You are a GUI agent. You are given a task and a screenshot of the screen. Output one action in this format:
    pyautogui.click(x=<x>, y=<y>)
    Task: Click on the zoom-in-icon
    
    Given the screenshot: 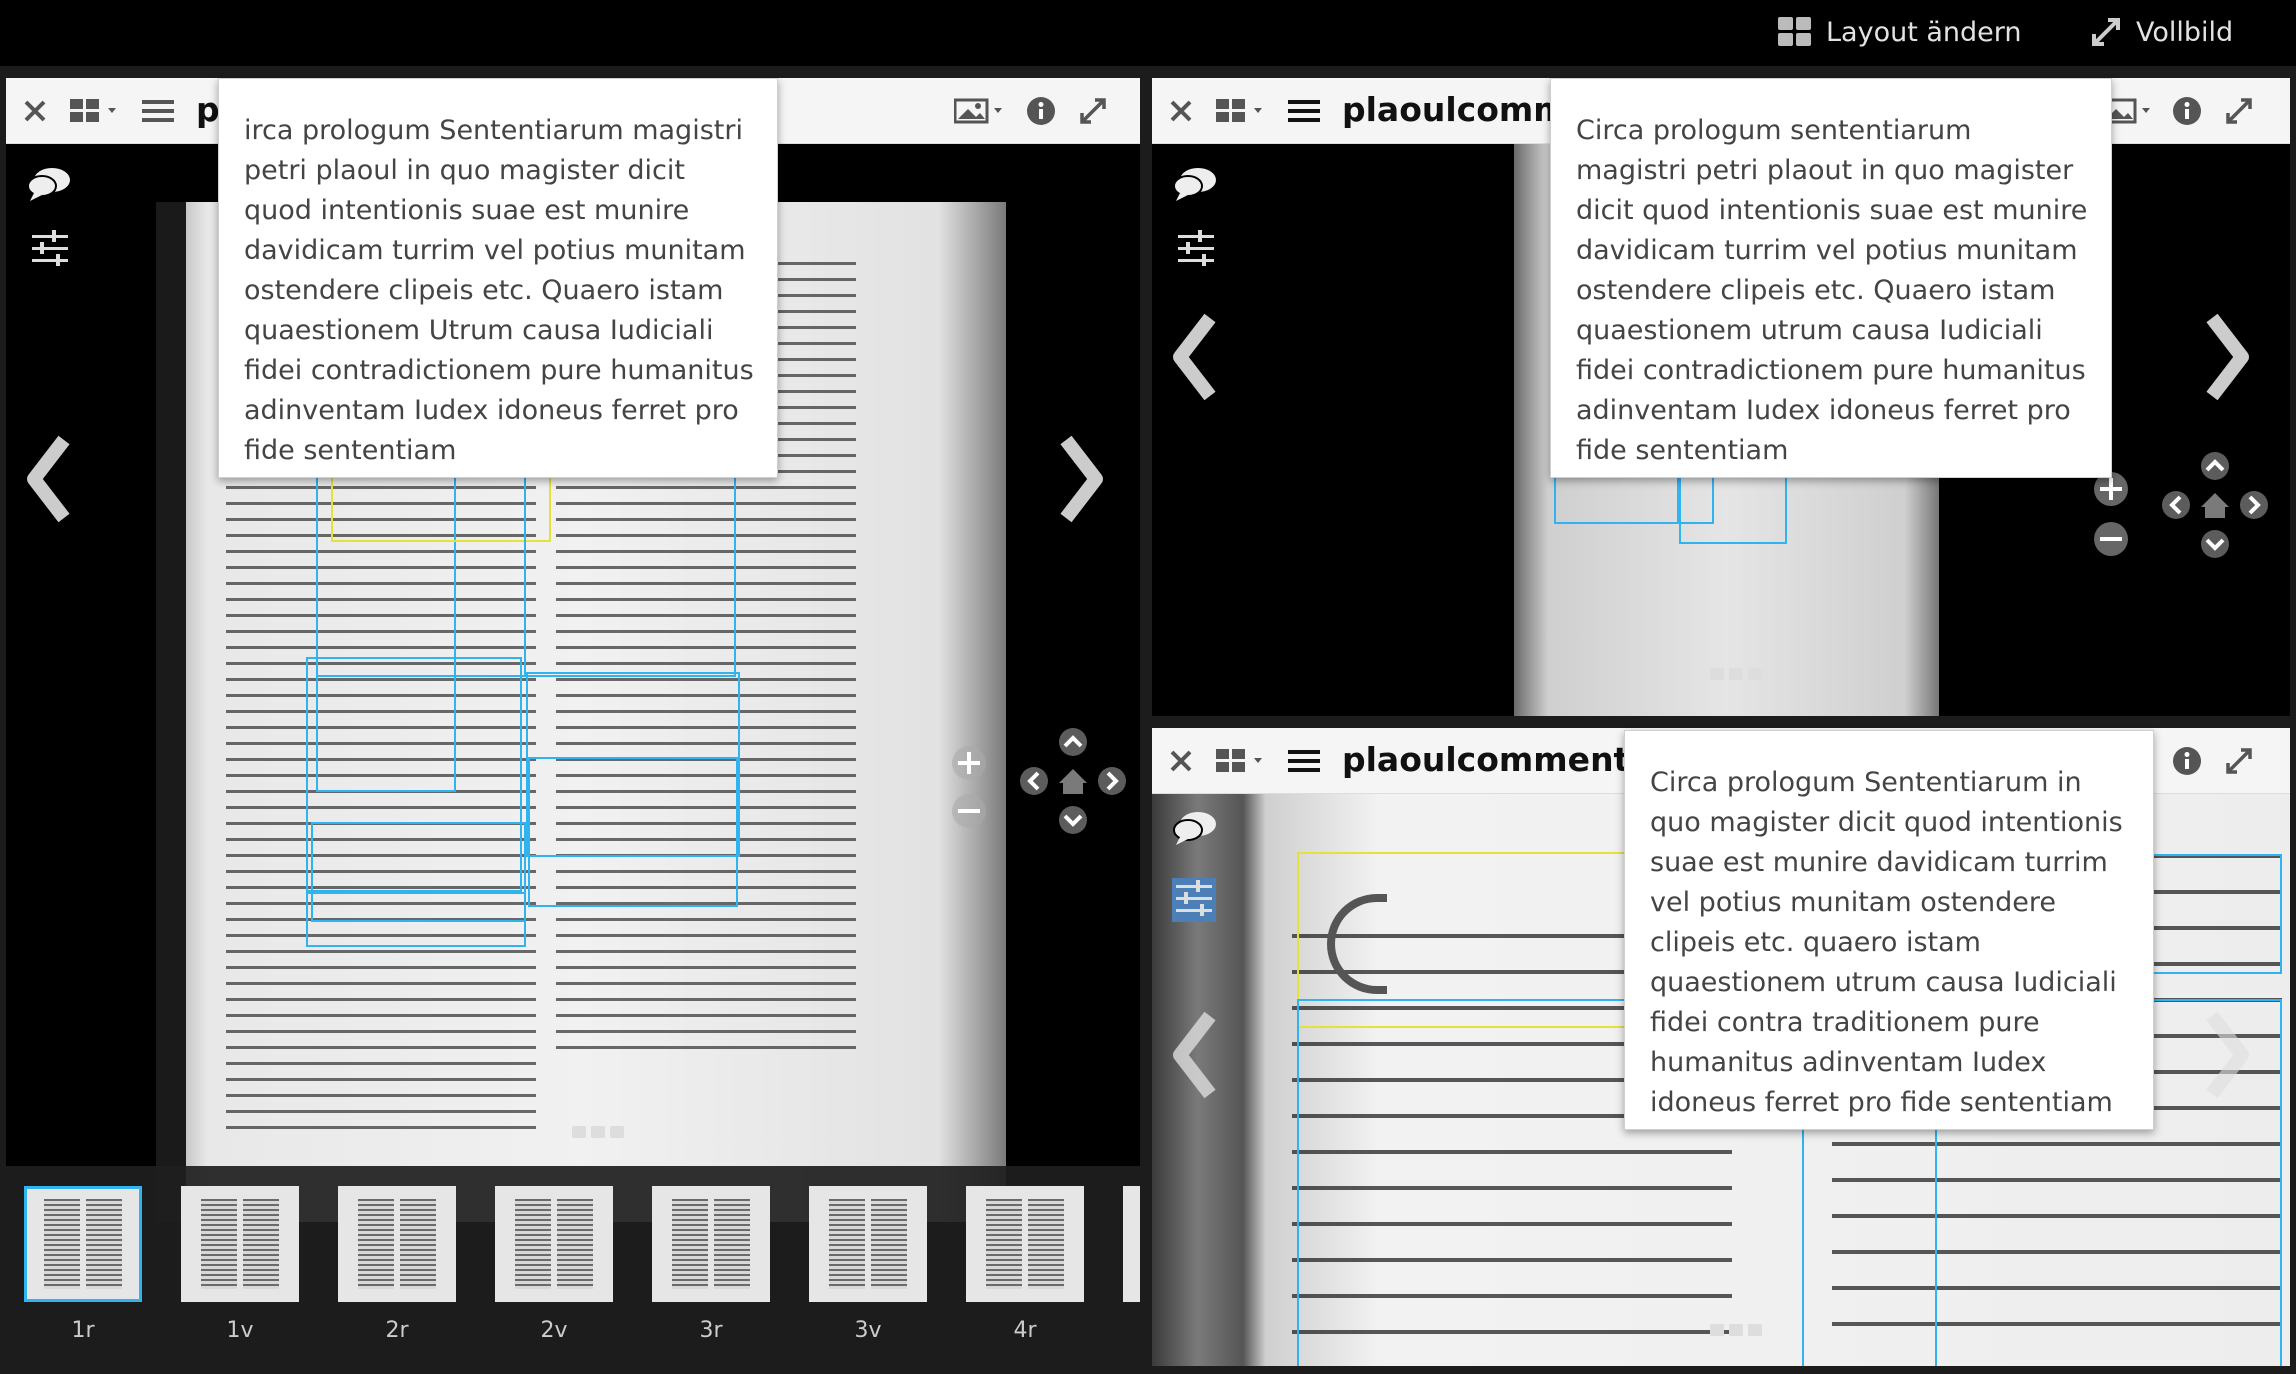 What is the action you would take?
    pyautogui.click(x=969, y=765)
    